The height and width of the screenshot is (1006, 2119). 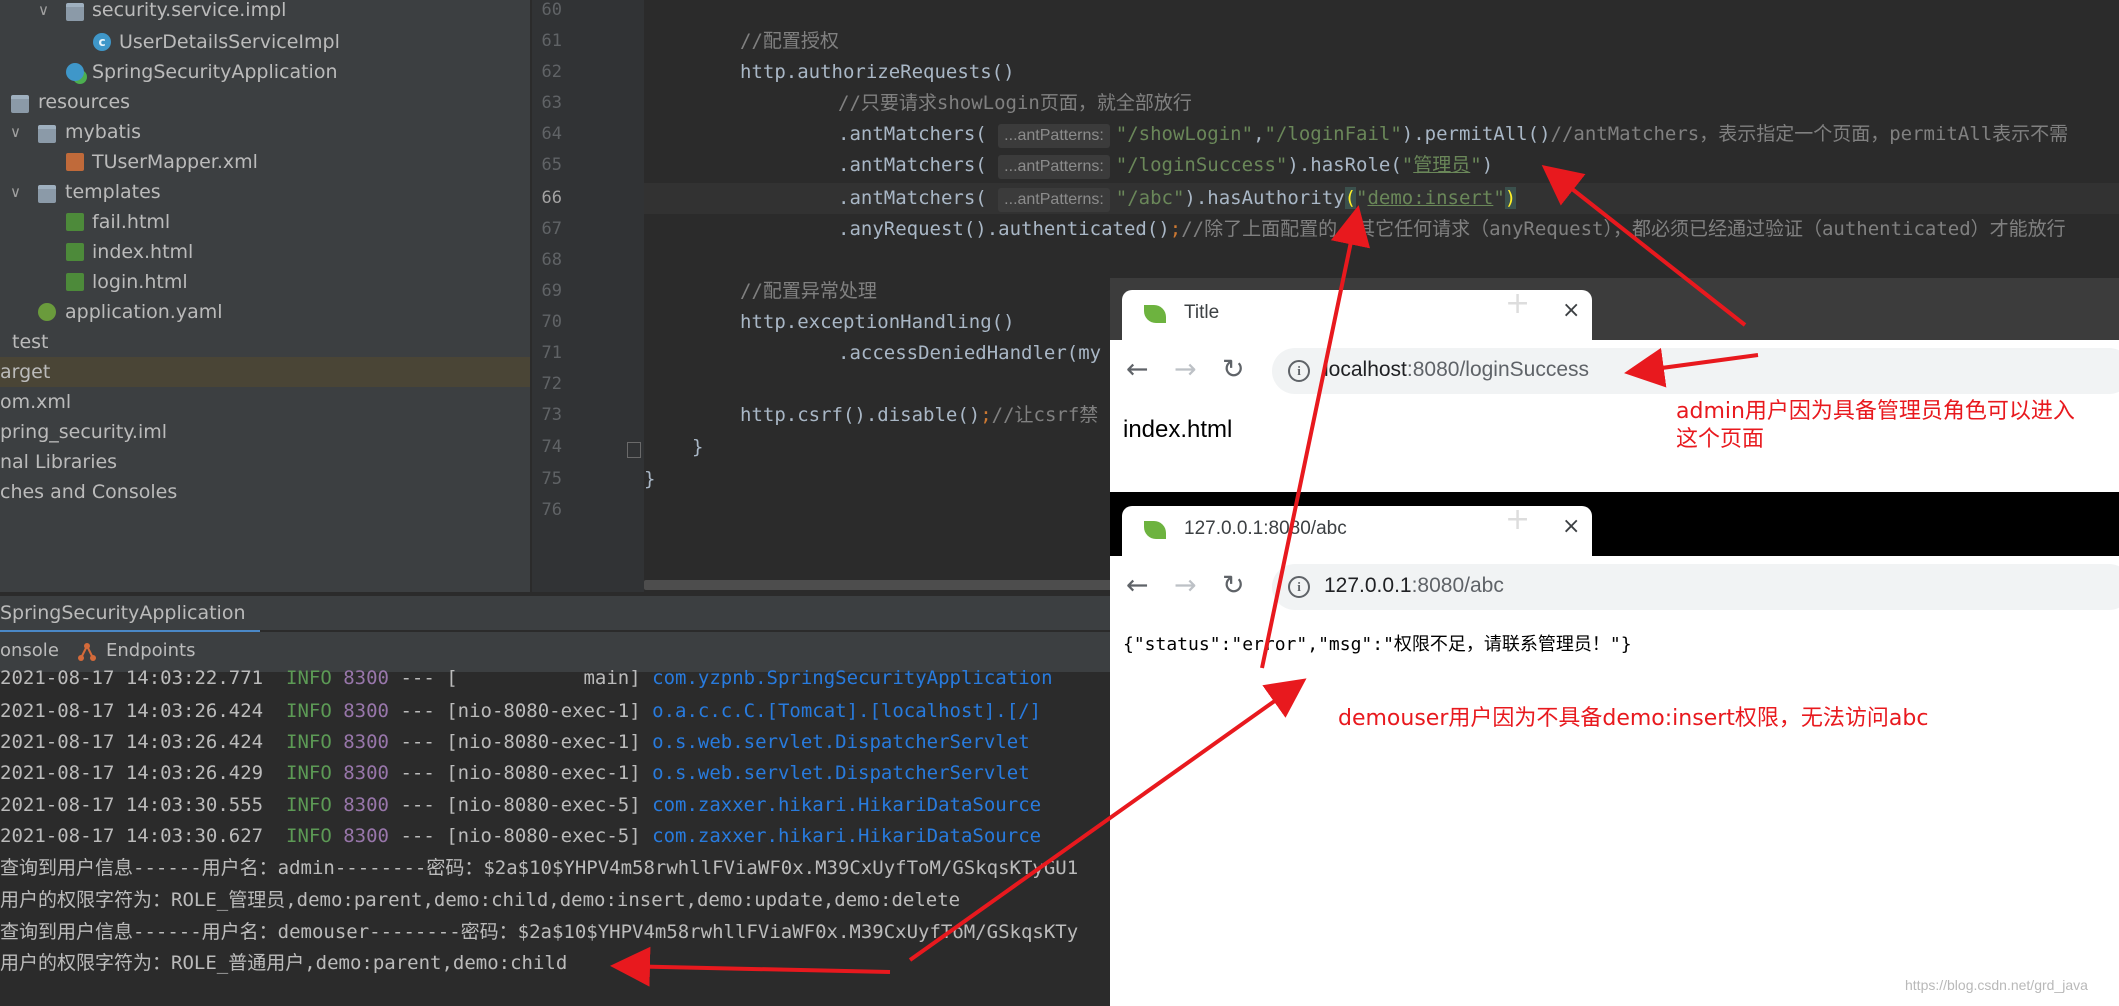 What do you see at coordinates (1633, 718) in the screenshot?
I see `demouser-annotation: demouser用户因为不具备demo:insert权限，无法访问abc` at bounding box center [1633, 718].